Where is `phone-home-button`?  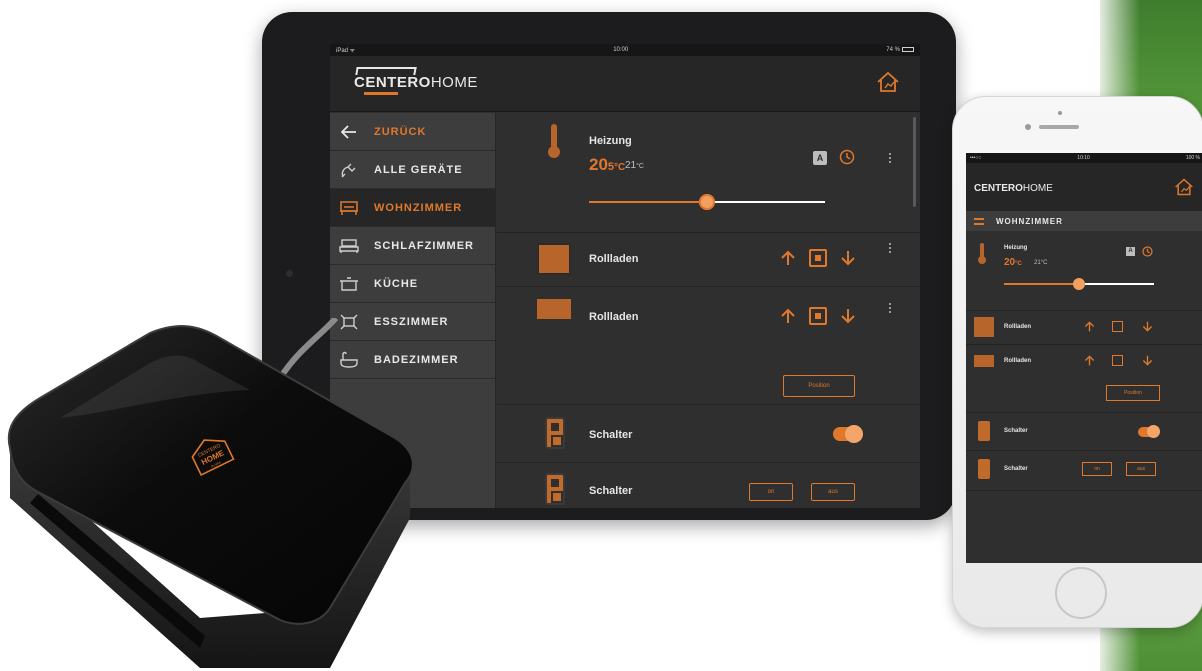
phone-home-button is located at coordinates (1081, 593).